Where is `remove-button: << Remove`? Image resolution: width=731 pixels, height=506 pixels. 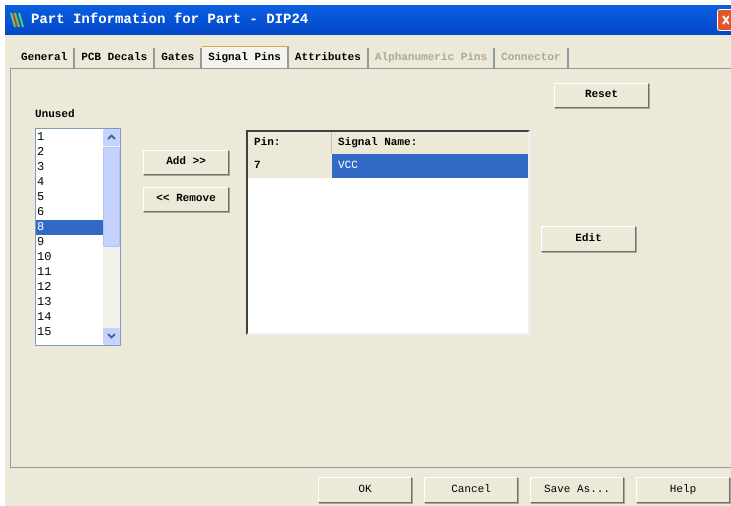
remove-button: << Remove is located at coordinates (186, 199).